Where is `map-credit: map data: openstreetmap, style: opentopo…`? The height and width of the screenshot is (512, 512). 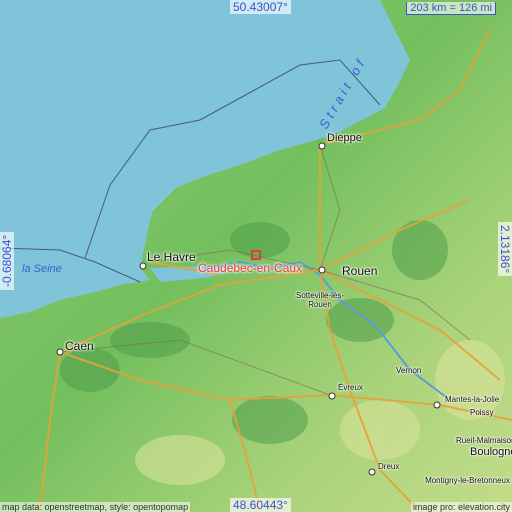 map-credit: map data: openstreetmap, style: opentopo… is located at coordinates (95, 507).